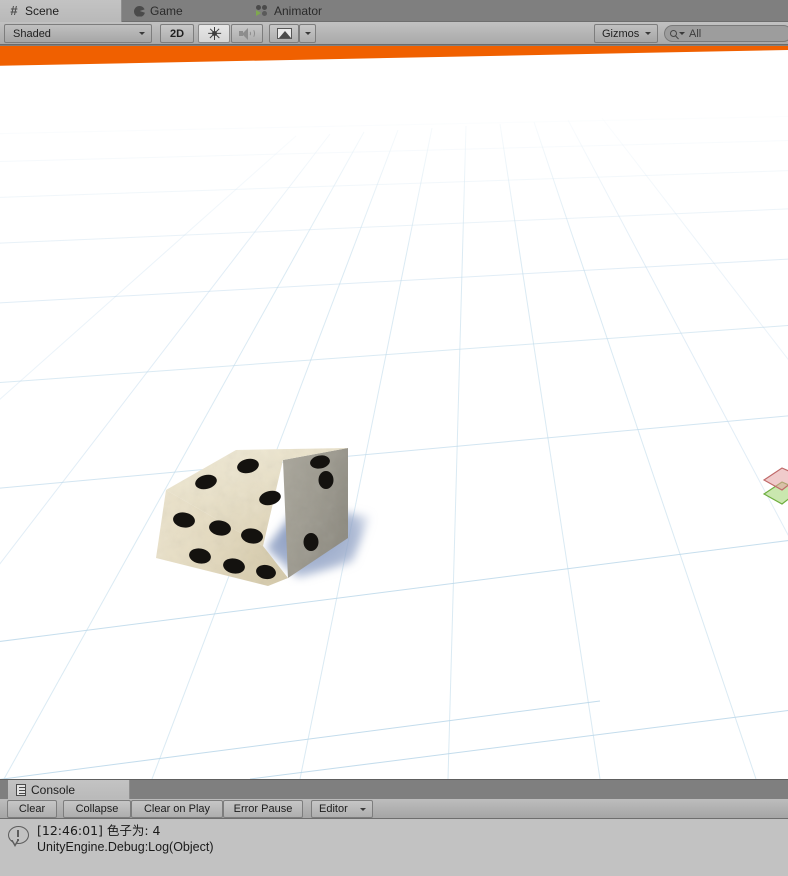 The height and width of the screenshot is (876, 788). I want to click on image-icon, so click(284, 33).